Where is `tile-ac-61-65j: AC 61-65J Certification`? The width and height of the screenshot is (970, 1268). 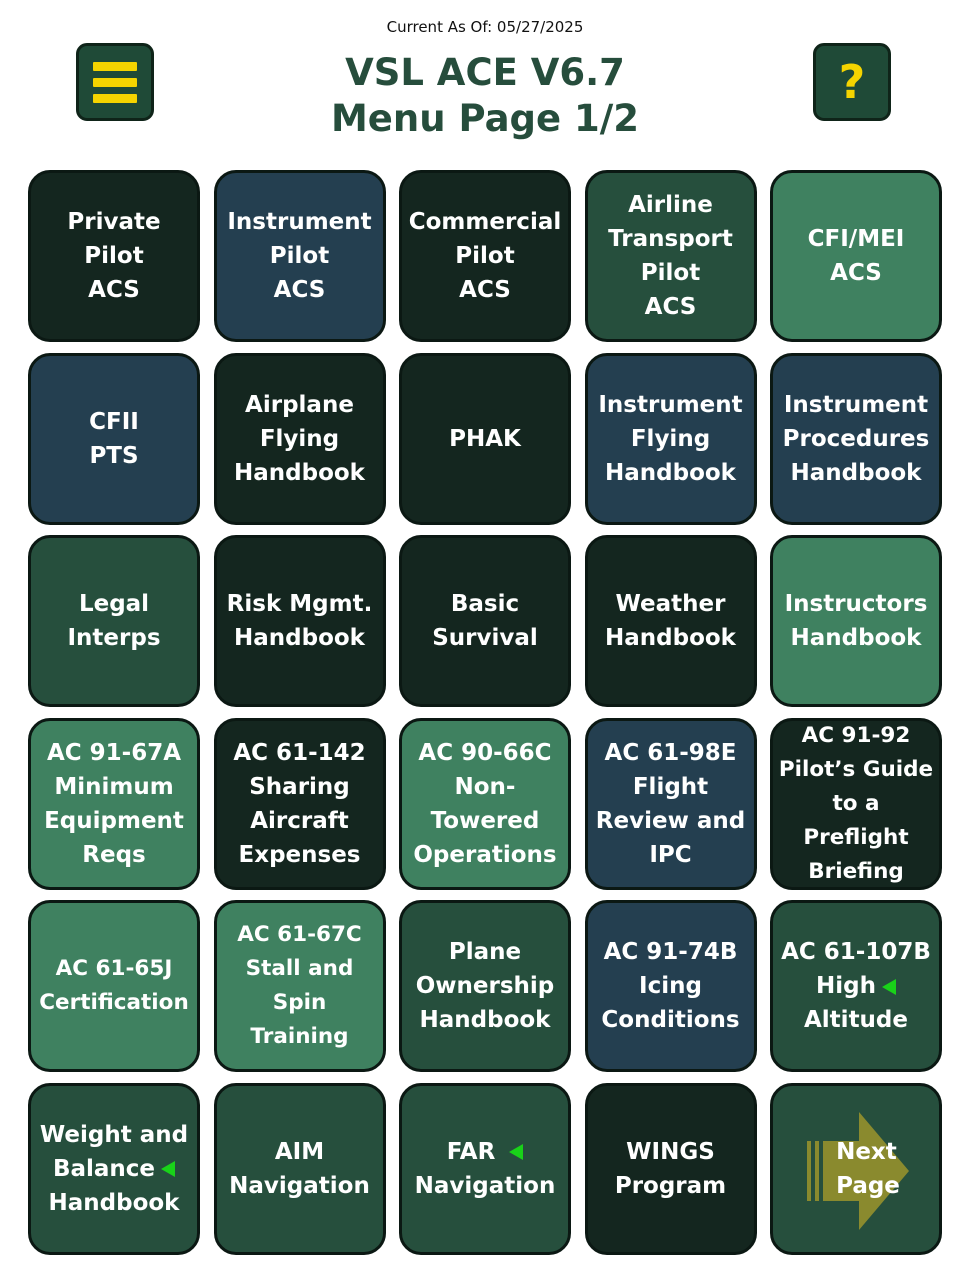 tile-ac-61-65j: AC 61-65J Certification is located at coordinates (114, 986).